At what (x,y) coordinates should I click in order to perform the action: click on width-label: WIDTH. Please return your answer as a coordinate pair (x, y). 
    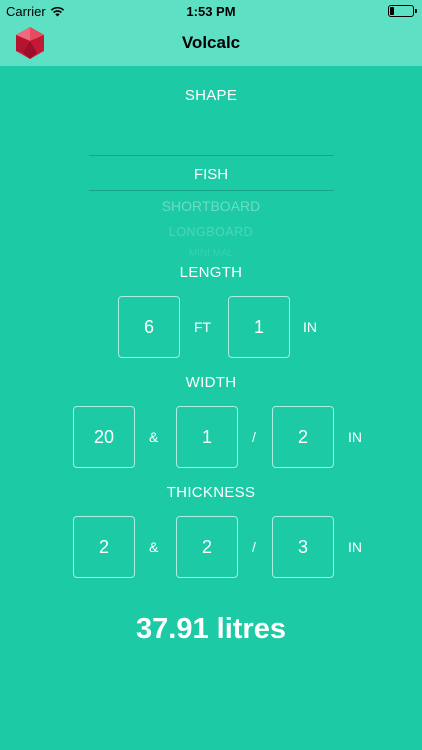
    Looking at the image, I should click on (211, 382).